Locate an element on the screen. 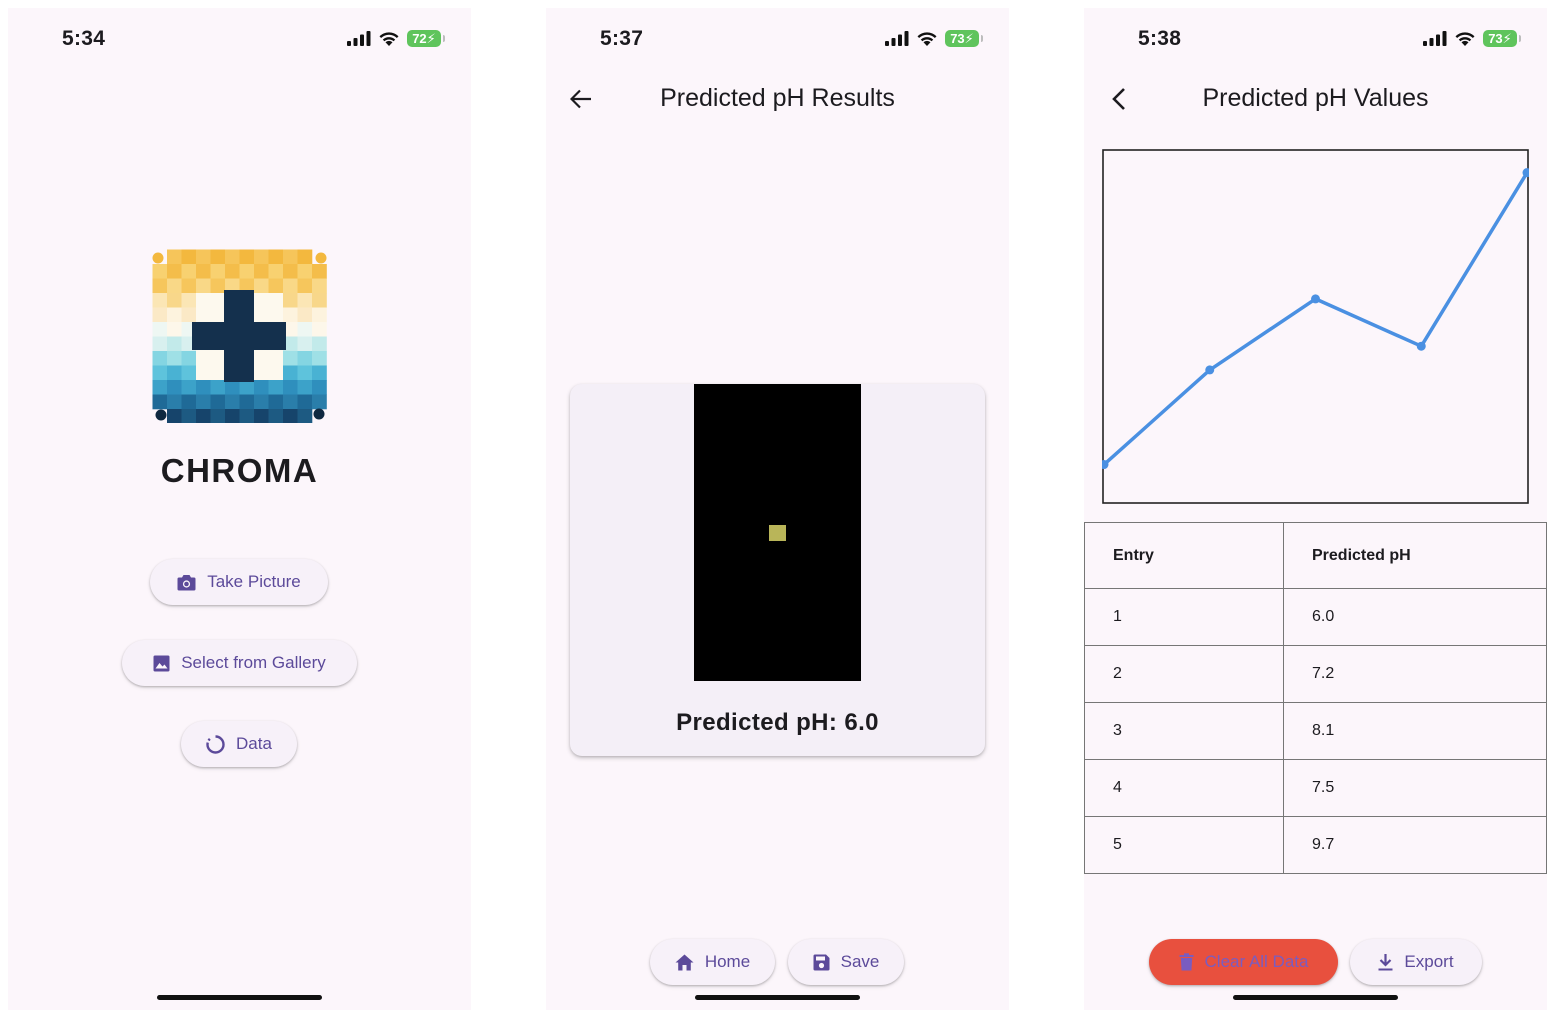 Image resolution: width=1556 pixels, height=1014 pixels. status-time: 5:37 is located at coordinates (622, 38).